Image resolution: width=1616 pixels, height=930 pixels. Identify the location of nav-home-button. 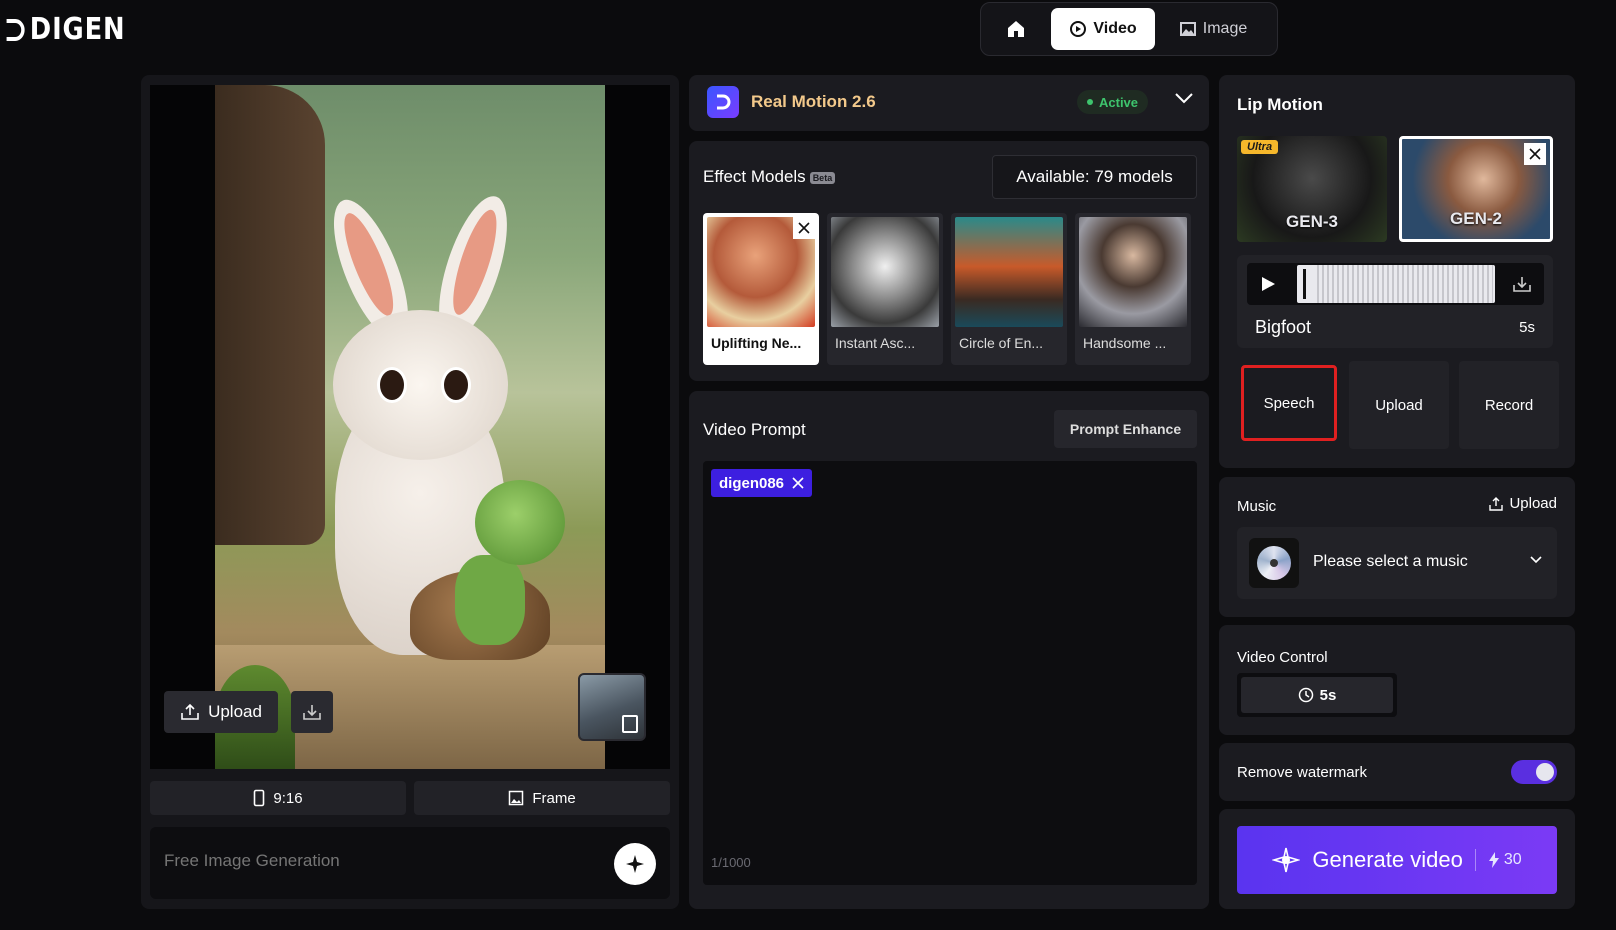
(1016, 29).